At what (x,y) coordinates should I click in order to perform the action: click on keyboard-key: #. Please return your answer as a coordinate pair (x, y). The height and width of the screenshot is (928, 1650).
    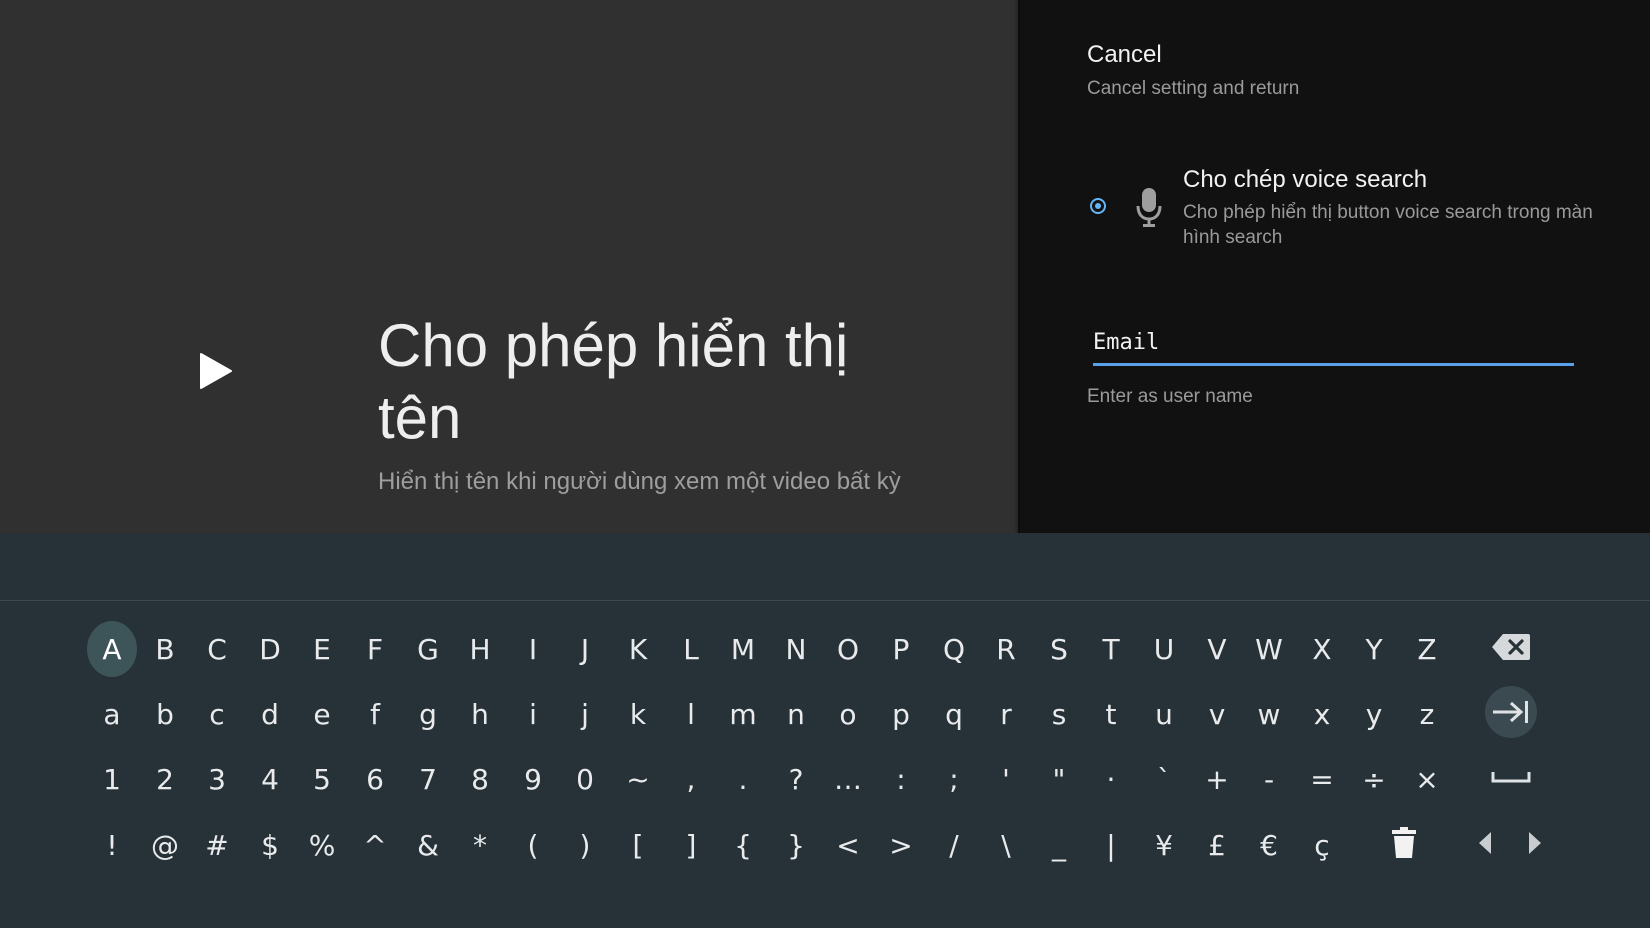
    Looking at the image, I should click on (217, 845).